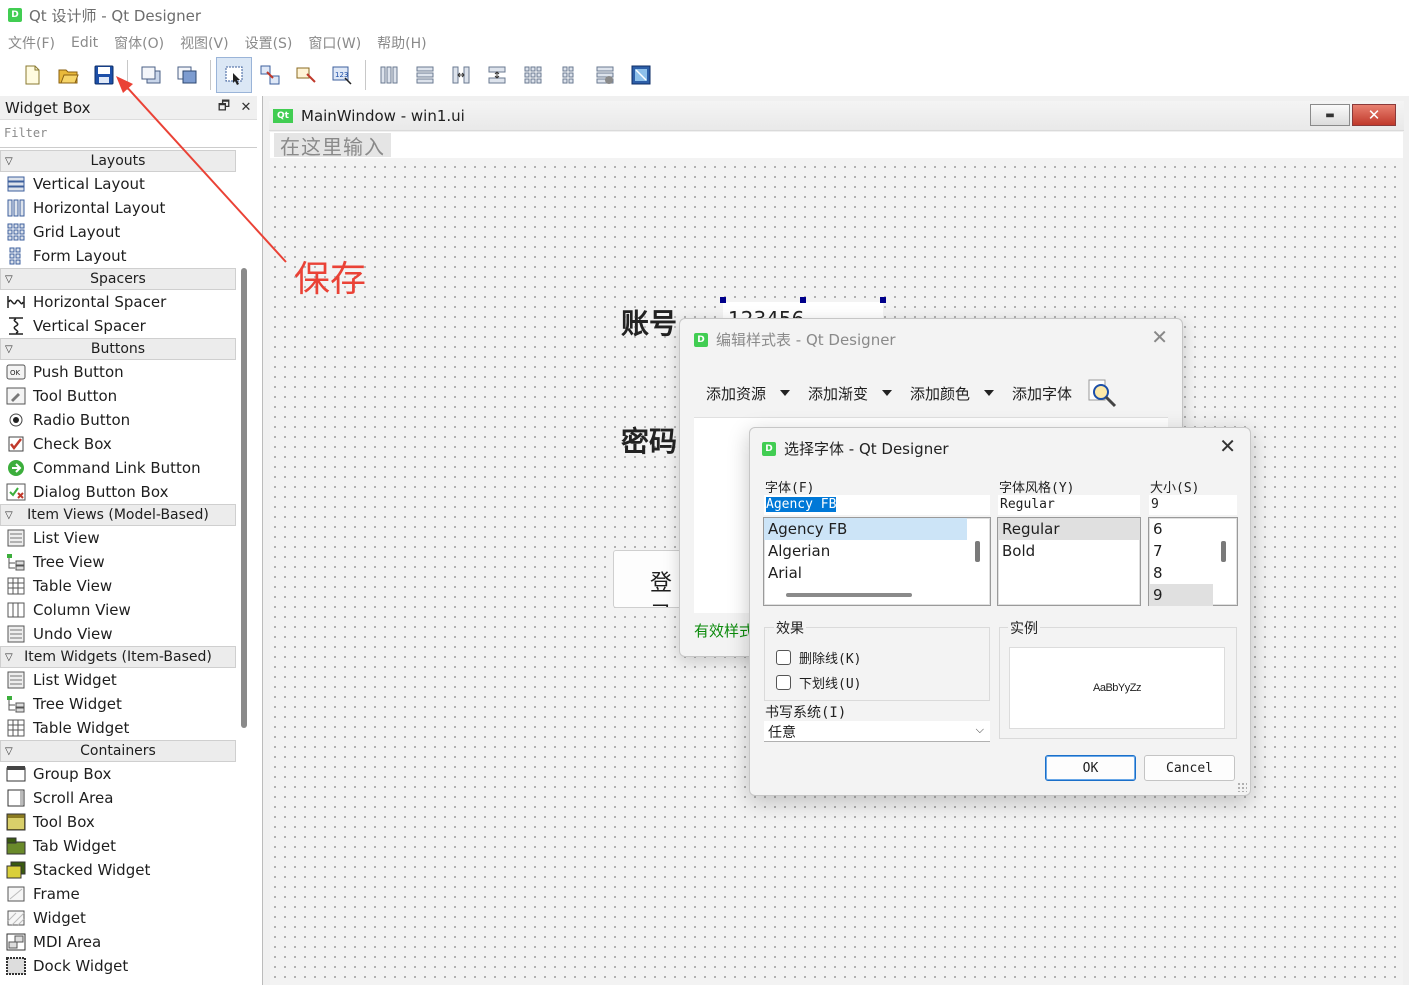 The image size is (1409, 985). What do you see at coordinates (649, 440) in the screenshot?
I see `password-label: 密码` at bounding box center [649, 440].